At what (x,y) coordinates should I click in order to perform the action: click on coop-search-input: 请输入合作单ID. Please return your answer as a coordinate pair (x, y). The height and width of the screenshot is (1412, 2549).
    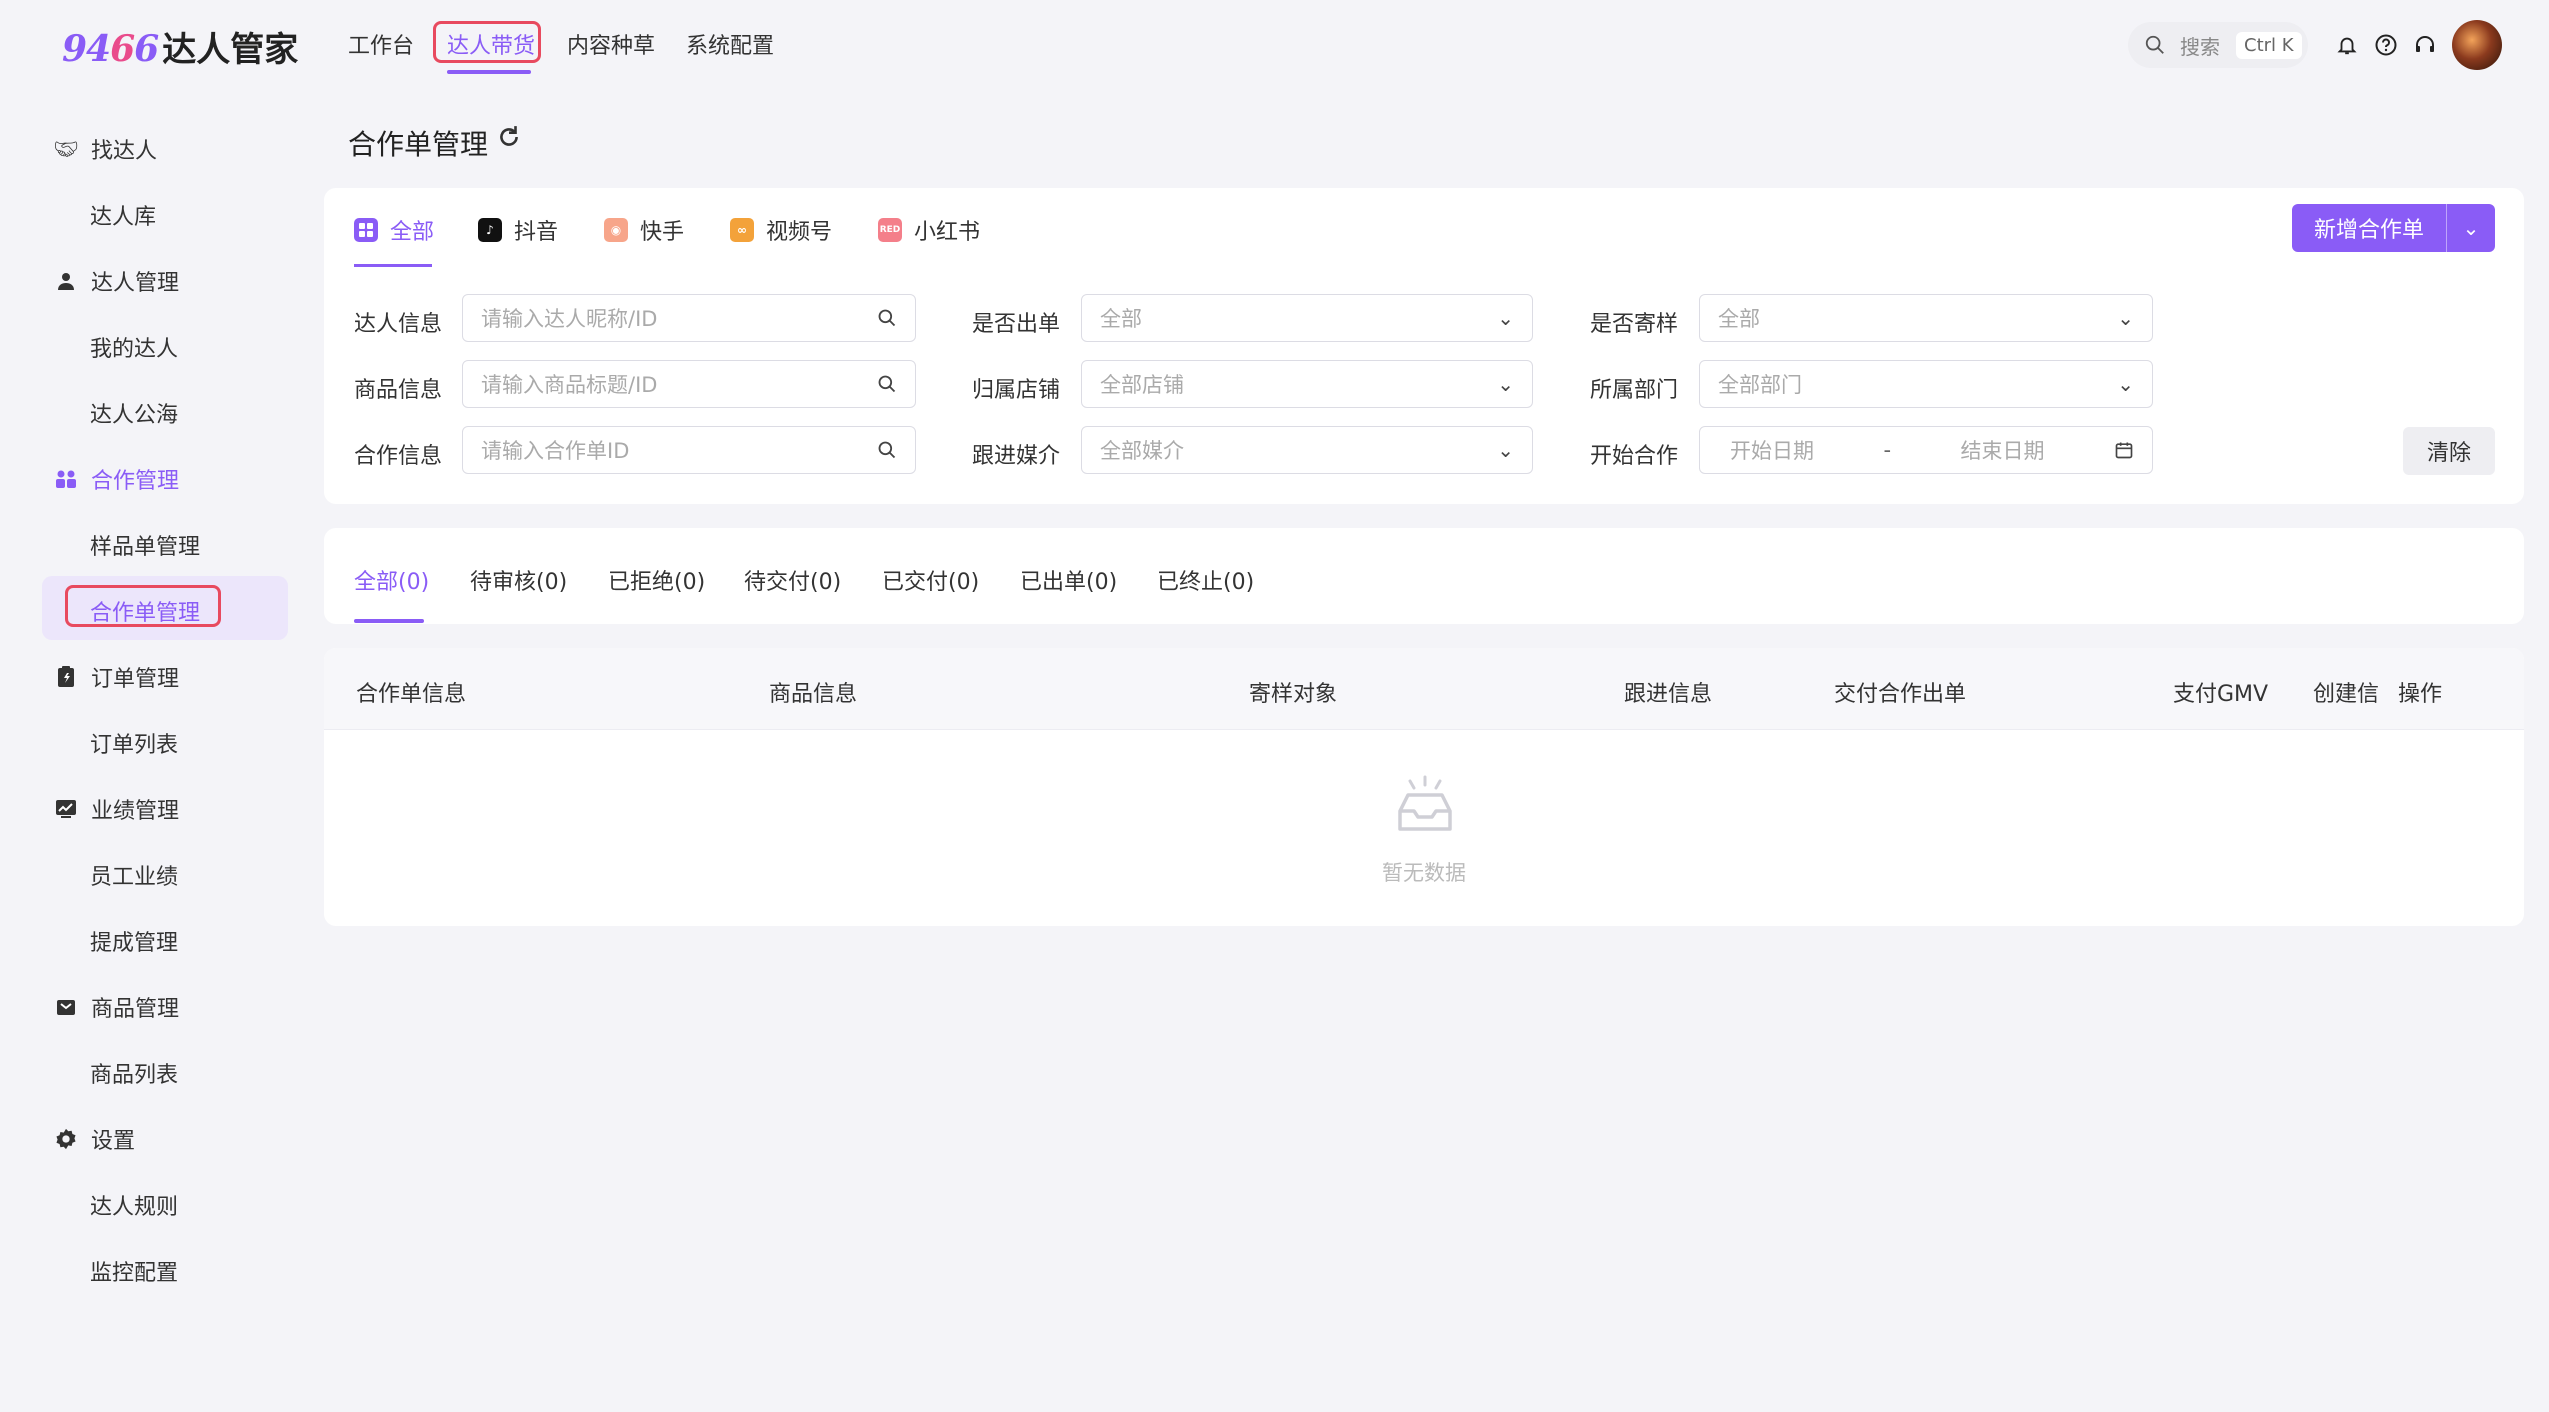
    Looking at the image, I should click on (689, 450).